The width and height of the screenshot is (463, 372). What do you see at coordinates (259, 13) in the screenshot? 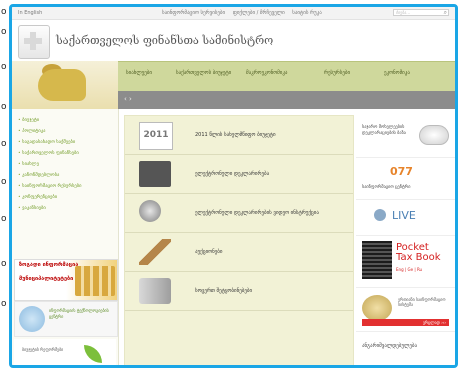
I see `top-link: ფიქლები / მრჩეველი` at bounding box center [259, 13].